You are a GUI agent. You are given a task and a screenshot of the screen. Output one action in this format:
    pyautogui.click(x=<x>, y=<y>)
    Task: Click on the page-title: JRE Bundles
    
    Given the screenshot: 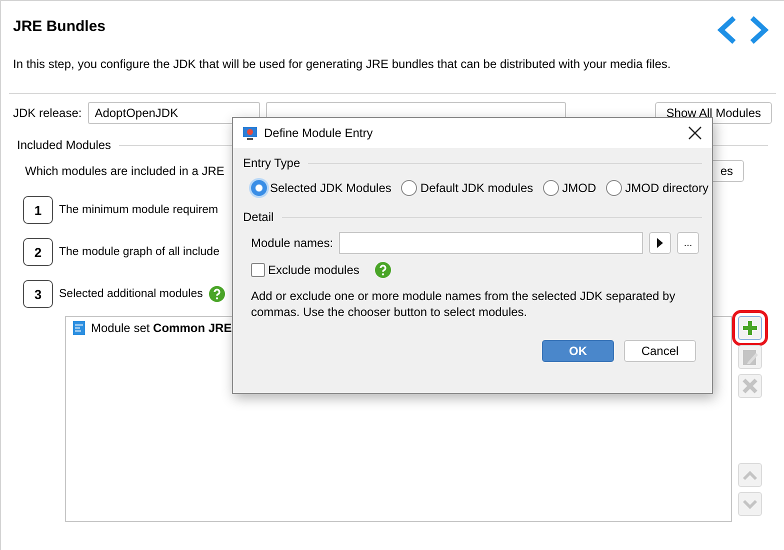 What is the action you would take?
    pyautogui.click(x=59, y=27)
    